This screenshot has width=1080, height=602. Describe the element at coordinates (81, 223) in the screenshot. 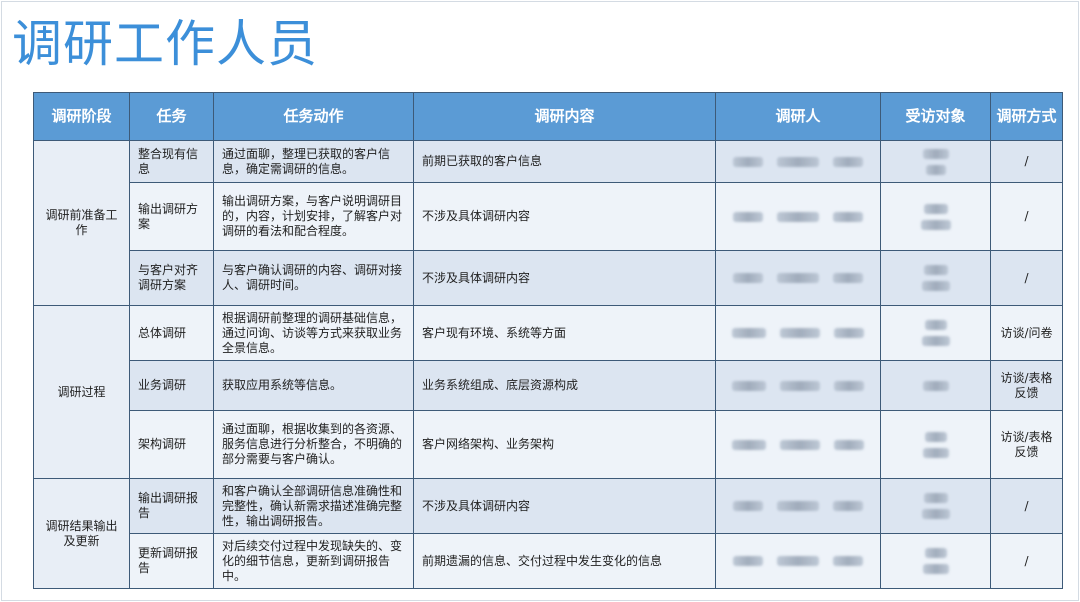

I see `stage-cell: 调研前准备工作` at that location.